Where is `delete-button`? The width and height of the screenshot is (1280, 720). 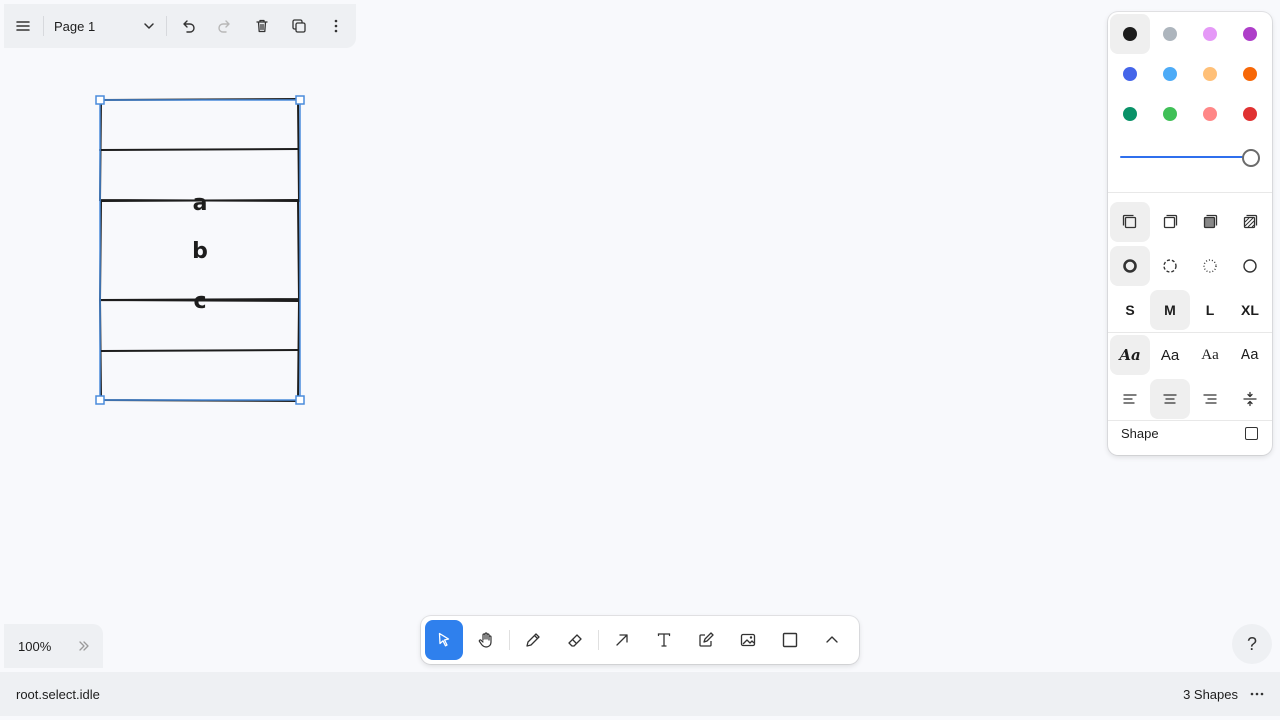
delete-button is located at coordinates (261, 26).